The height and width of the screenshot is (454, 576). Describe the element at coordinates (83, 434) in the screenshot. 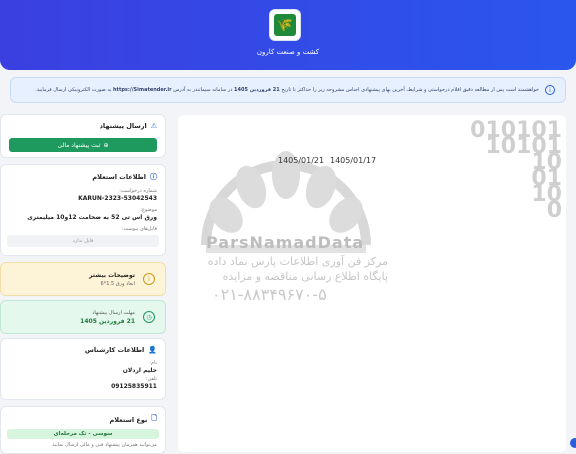

I see `inquiry-type-badge: سوسی - تک مرحله‌ای` at that location.